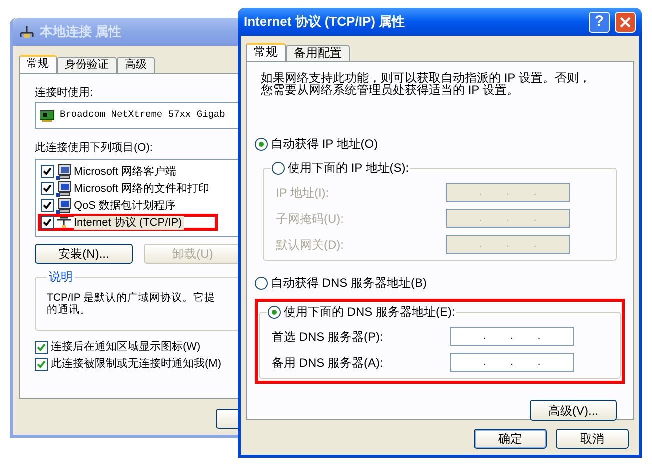 This screenshot has width=652, height=467. I want to click on option-label: 连接后在通知区域显示图标(W), so click(126, 348).